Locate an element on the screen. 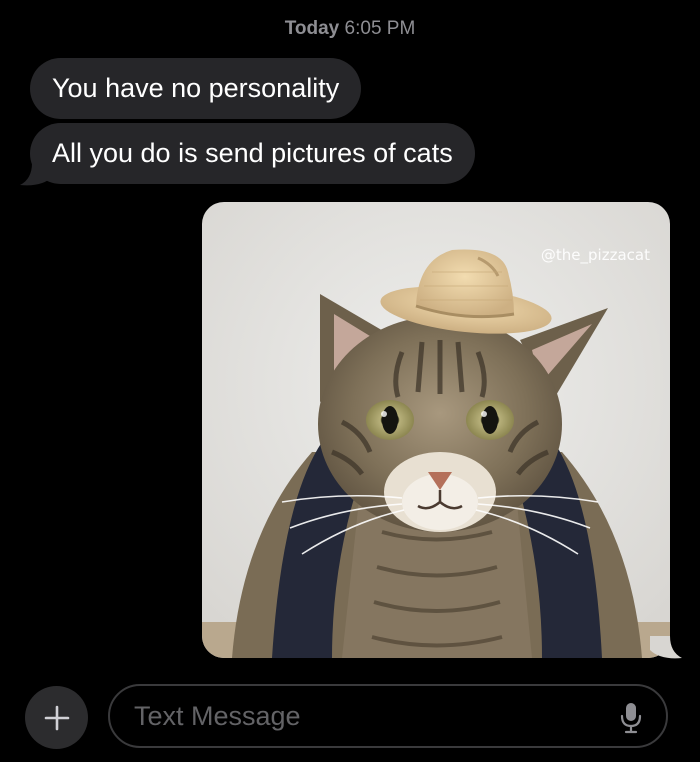 This screenshot has height=762, width=700. message-input-placeholder: Text Message is located at coordinates (217, 716).